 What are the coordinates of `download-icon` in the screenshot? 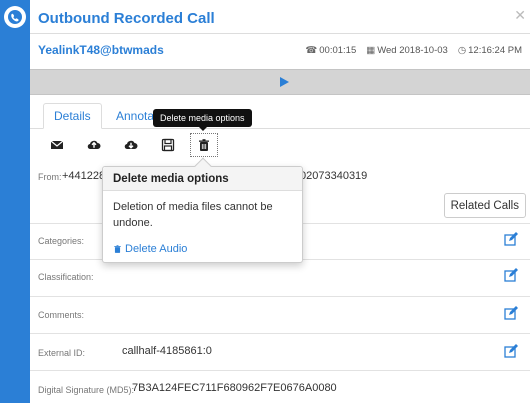 It's located at (130, 145).